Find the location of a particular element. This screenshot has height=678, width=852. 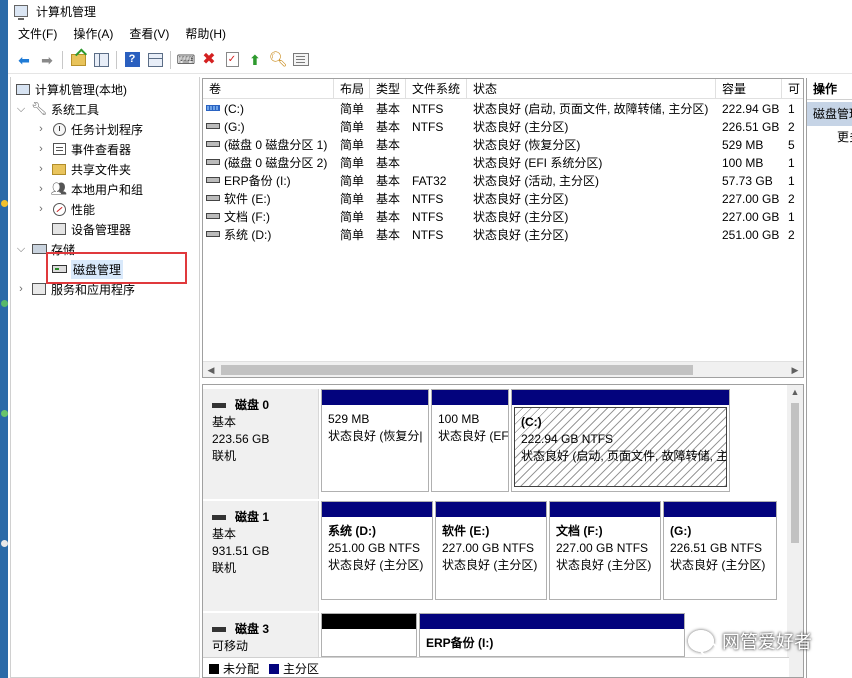

volume-cell-layout: 简单 is located at coordinates (352, 217).